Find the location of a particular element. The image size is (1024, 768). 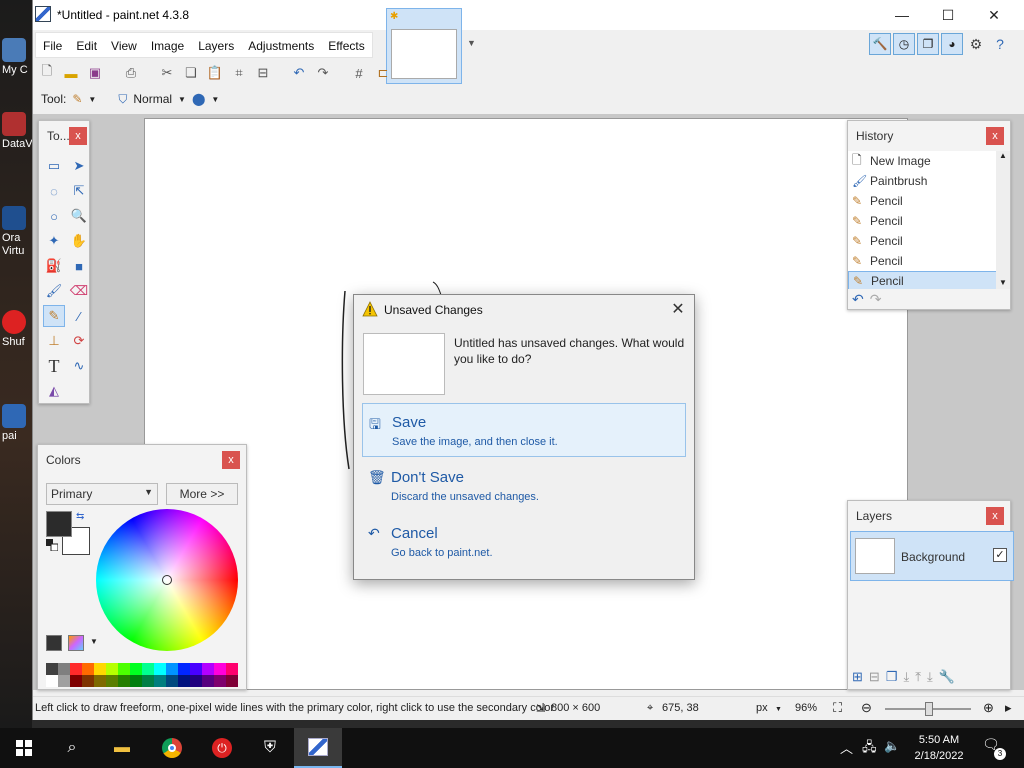

history-item: 🖌 Paintbrush is located at coordinates (929, 181).